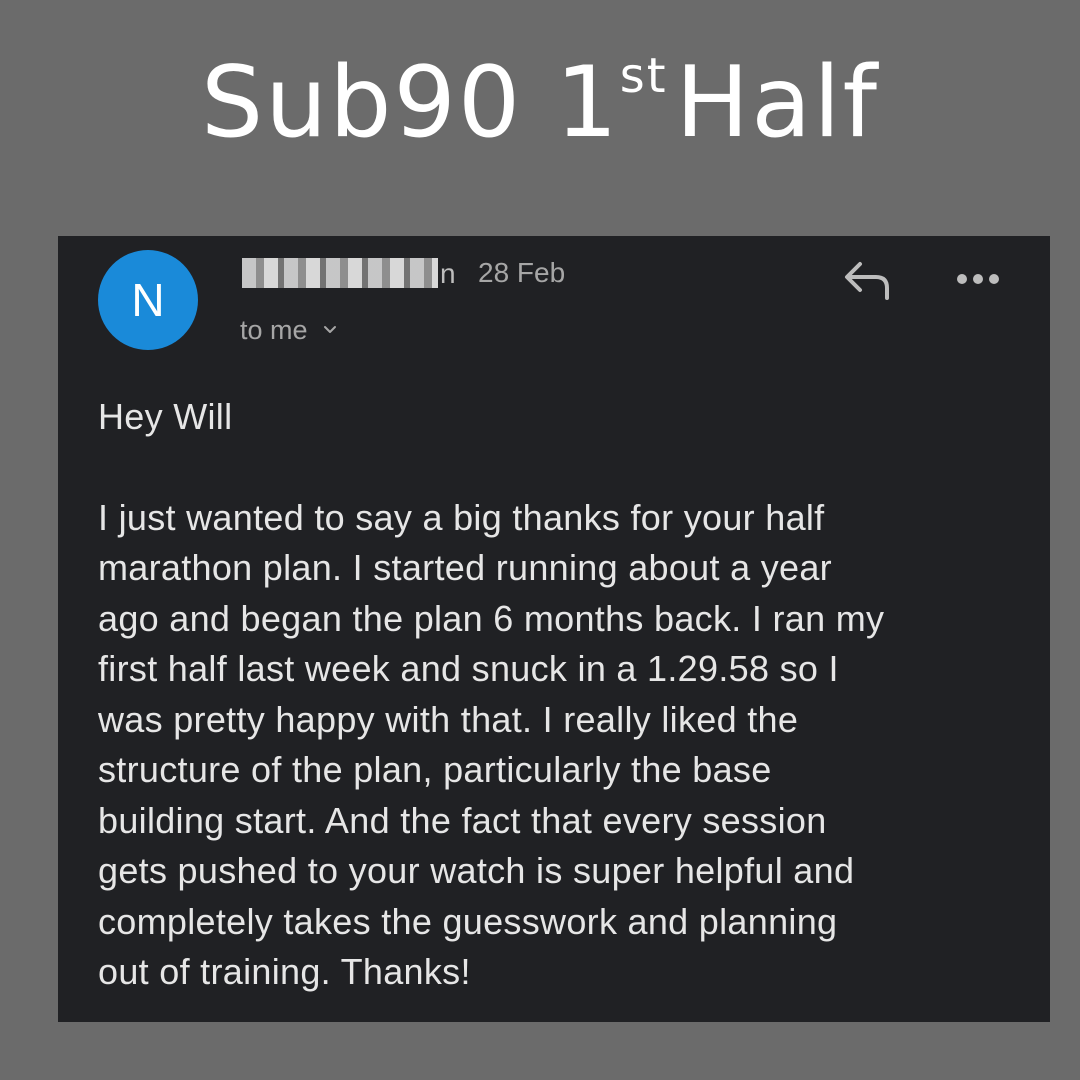 This screenshot has width=1080, height=1080. What do you see at coordinates (329, 329) in the screenshot?
I see `chevron-down-icon` at bounding box center [329, 329].